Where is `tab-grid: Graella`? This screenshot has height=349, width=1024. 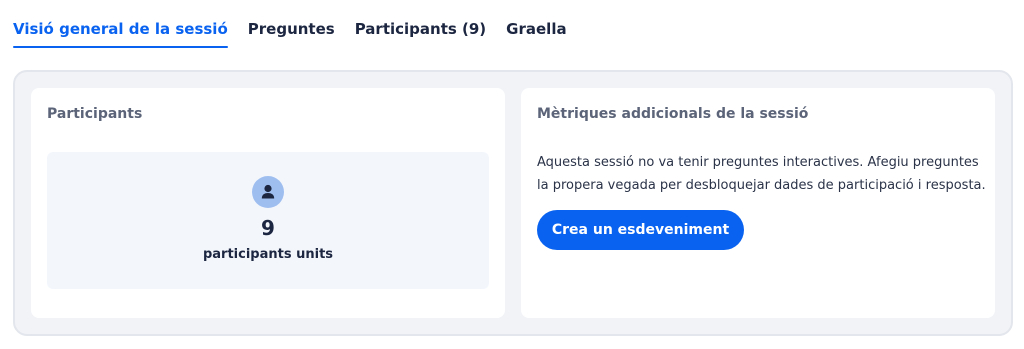 tab-grid: Graella is located at coordinates (536, 25).